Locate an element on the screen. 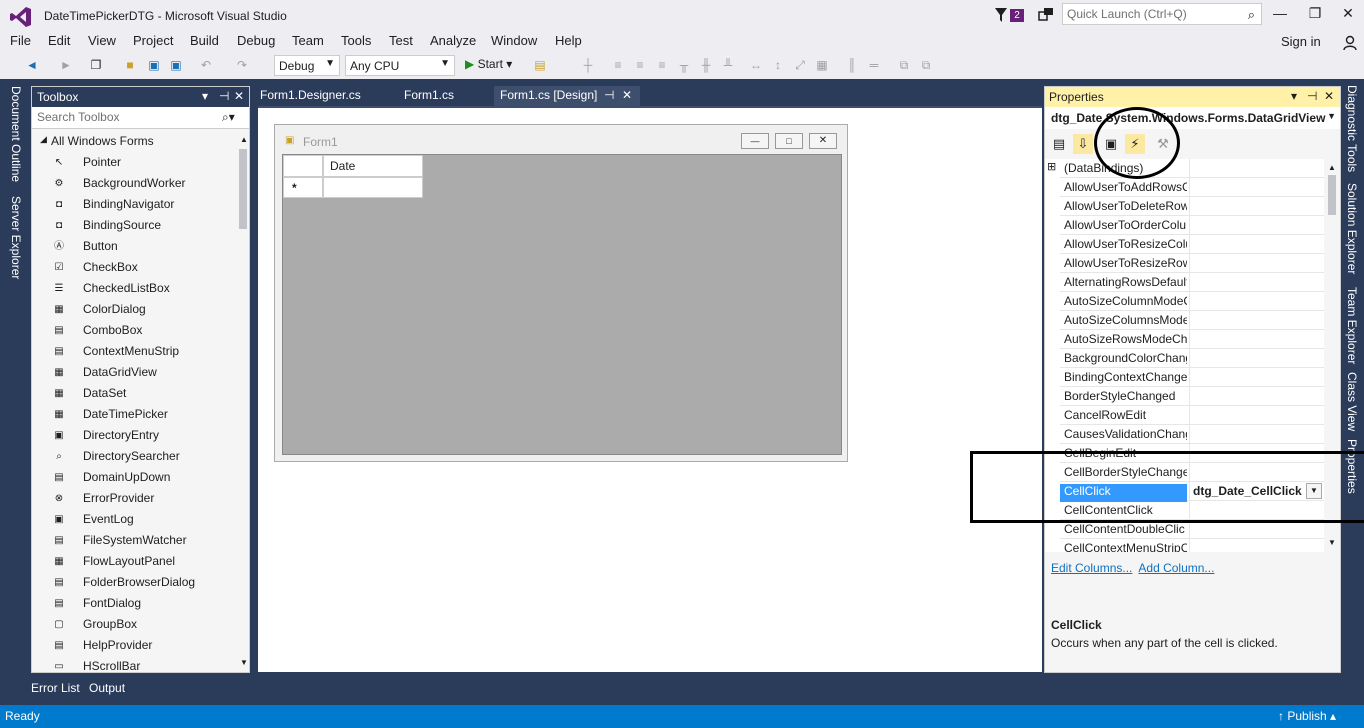 The height and width of the screenshot is (728, 1364). save-icon: ▣ is located at coordinates (154, 65).